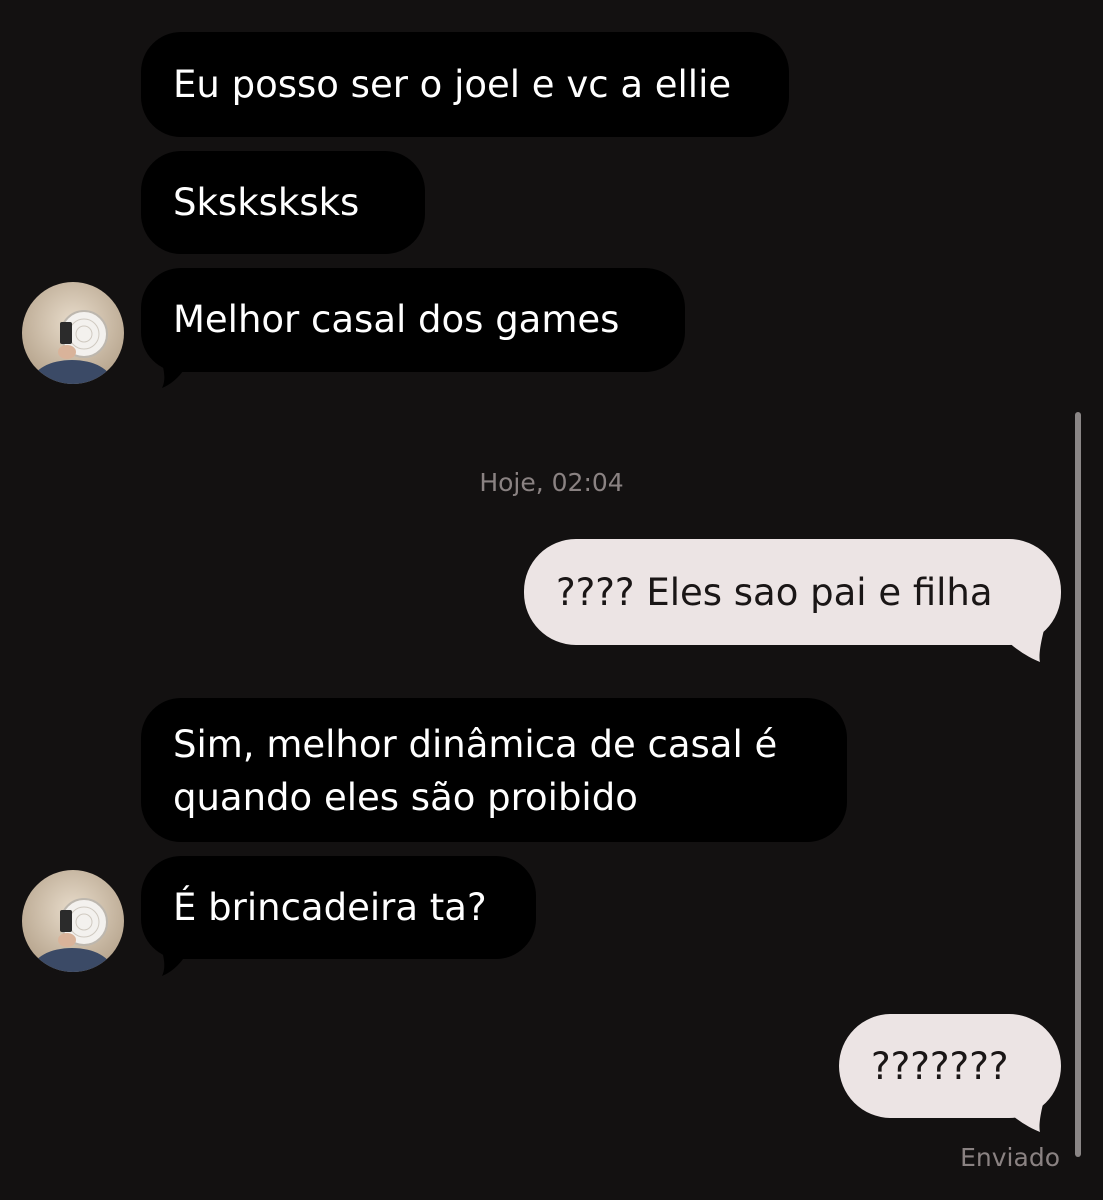  I want to click on message-text: Sksksksks, so click(266, 202).